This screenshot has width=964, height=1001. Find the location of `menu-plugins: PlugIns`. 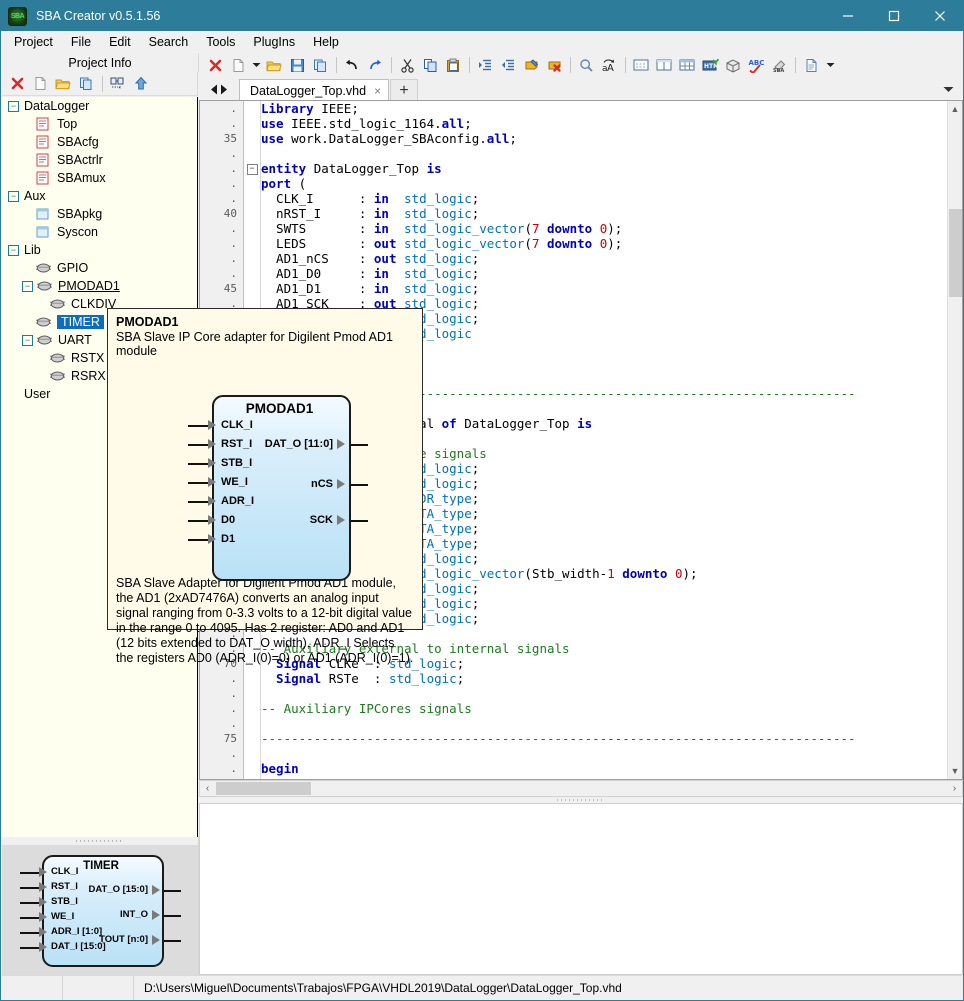

menu-plugins: PlugIns is located at coordinates (274, 42).